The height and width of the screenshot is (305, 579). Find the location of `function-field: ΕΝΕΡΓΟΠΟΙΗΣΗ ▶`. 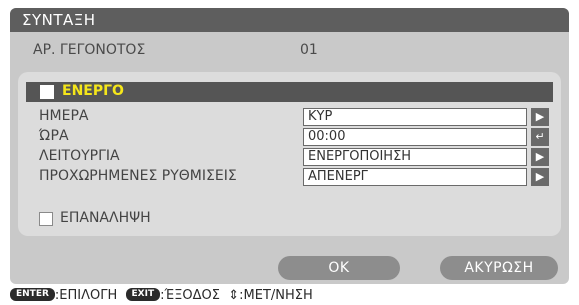

function-field: ΕΝΕΡΓΟΠΟΙΗΣΗ ▶ is located at coordinates (426, 157).